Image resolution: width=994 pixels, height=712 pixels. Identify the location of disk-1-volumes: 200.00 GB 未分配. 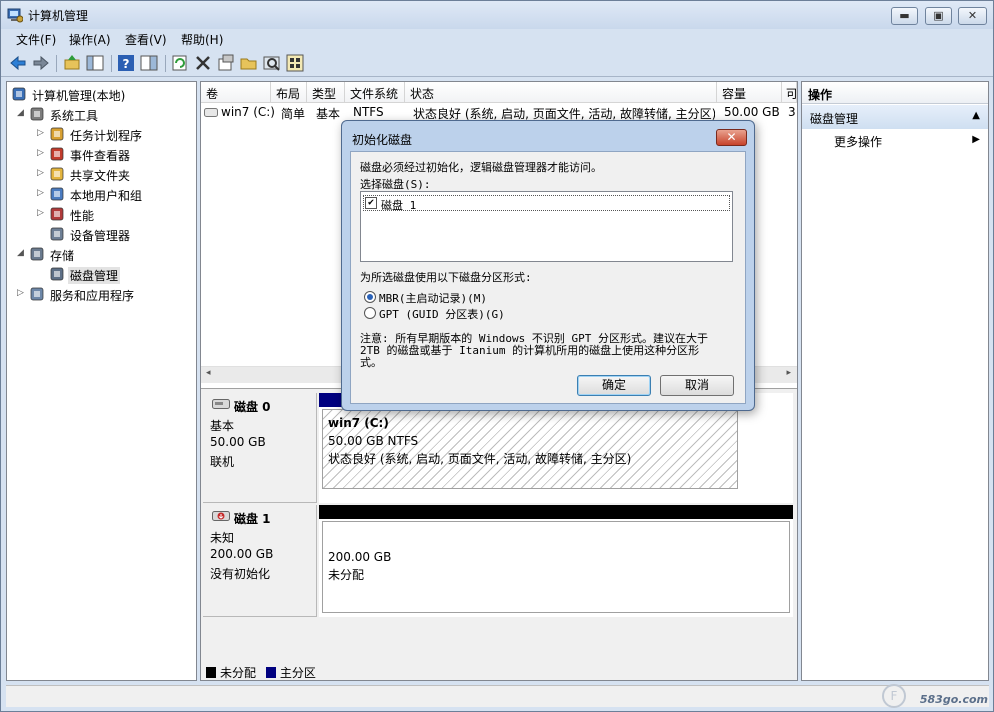
(556, 561).